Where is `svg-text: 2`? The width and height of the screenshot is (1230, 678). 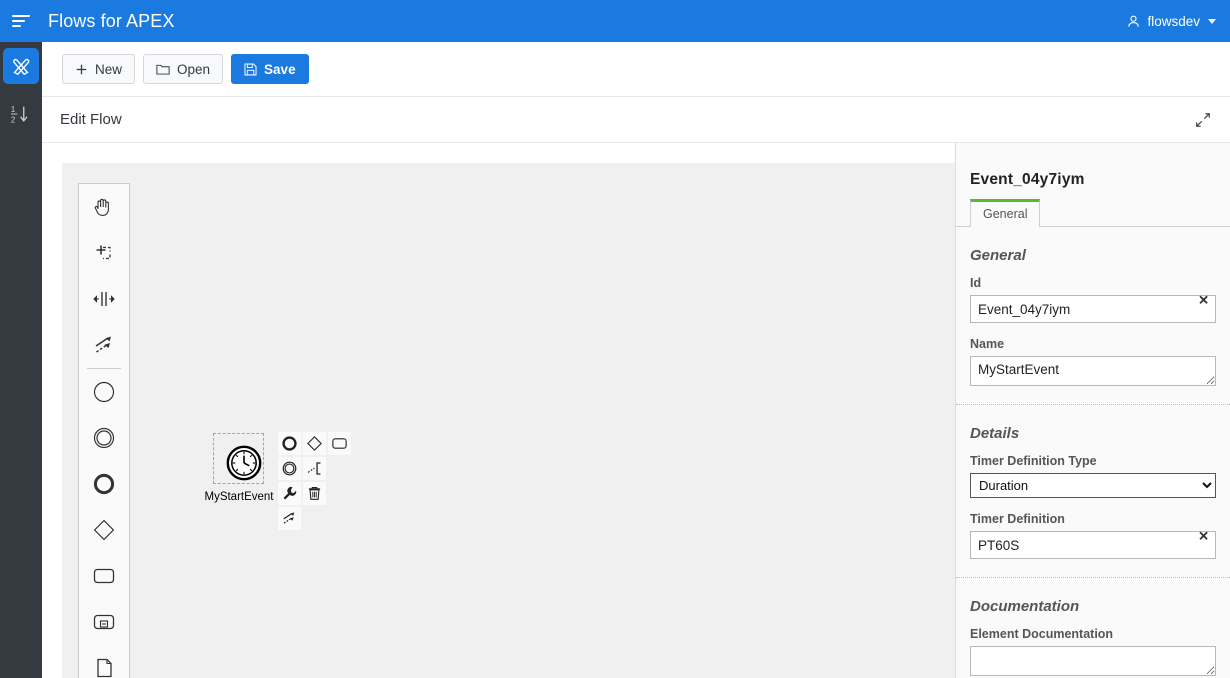
svg-text: 2 is located at coordinates (13, 119).